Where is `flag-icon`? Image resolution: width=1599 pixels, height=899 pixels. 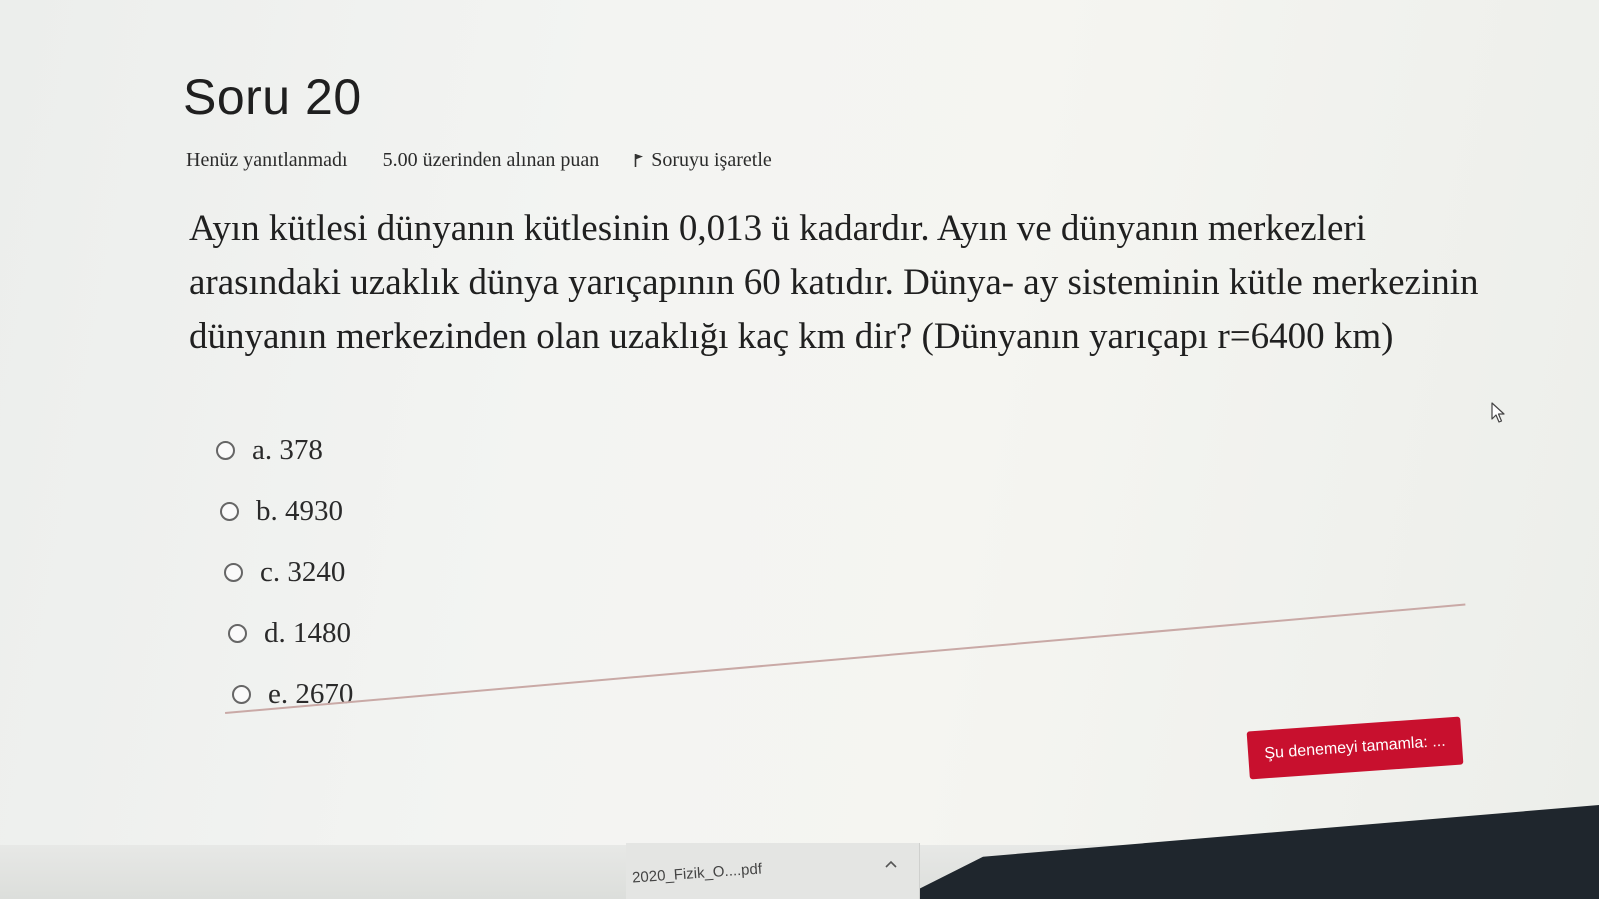 flag-icon is located at coordinates (639, 161).